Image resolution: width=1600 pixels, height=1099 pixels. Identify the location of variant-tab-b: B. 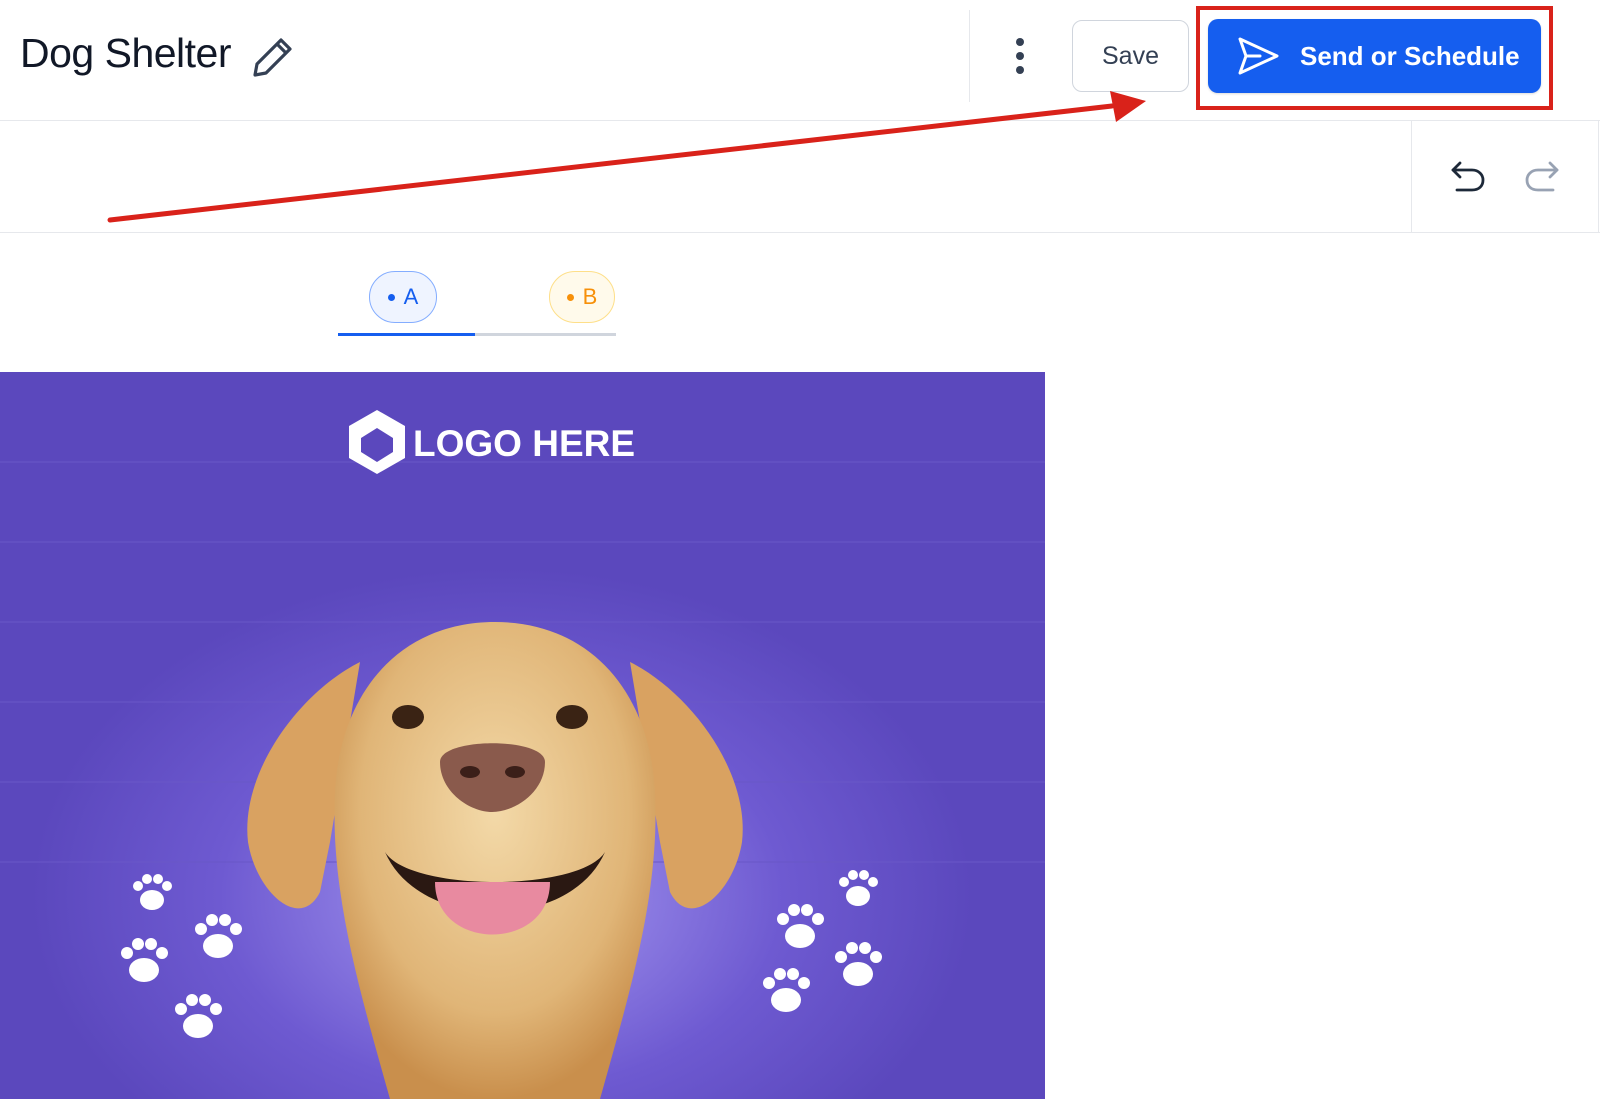
(582, 297).